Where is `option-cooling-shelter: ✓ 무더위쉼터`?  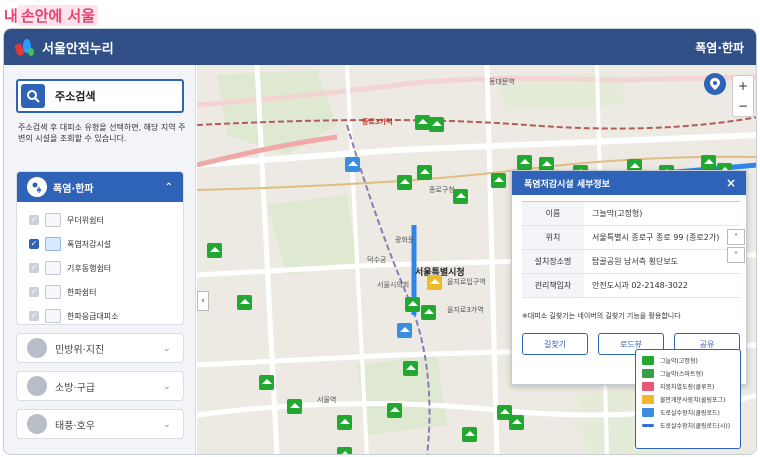 option-cooling-shelter: ✓ 무더위쉼터 is located at coordinates (100, 220).